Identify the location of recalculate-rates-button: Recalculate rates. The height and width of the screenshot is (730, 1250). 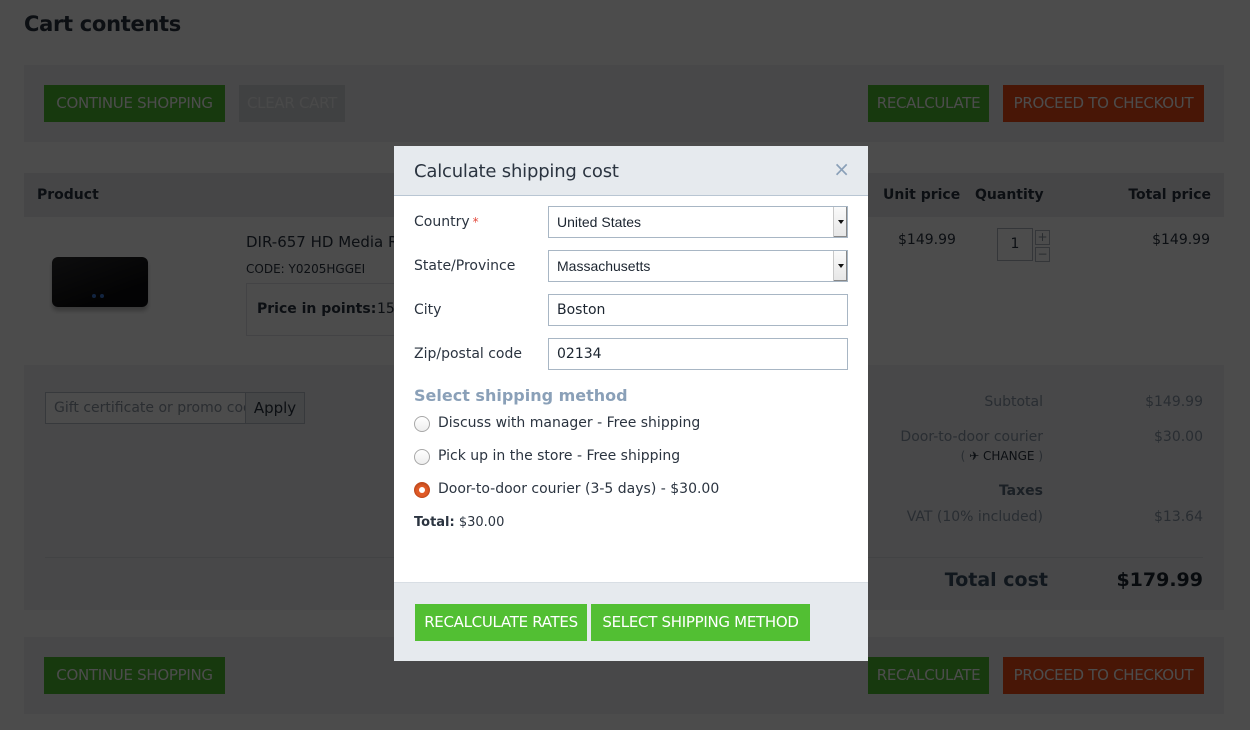
(501, 622).